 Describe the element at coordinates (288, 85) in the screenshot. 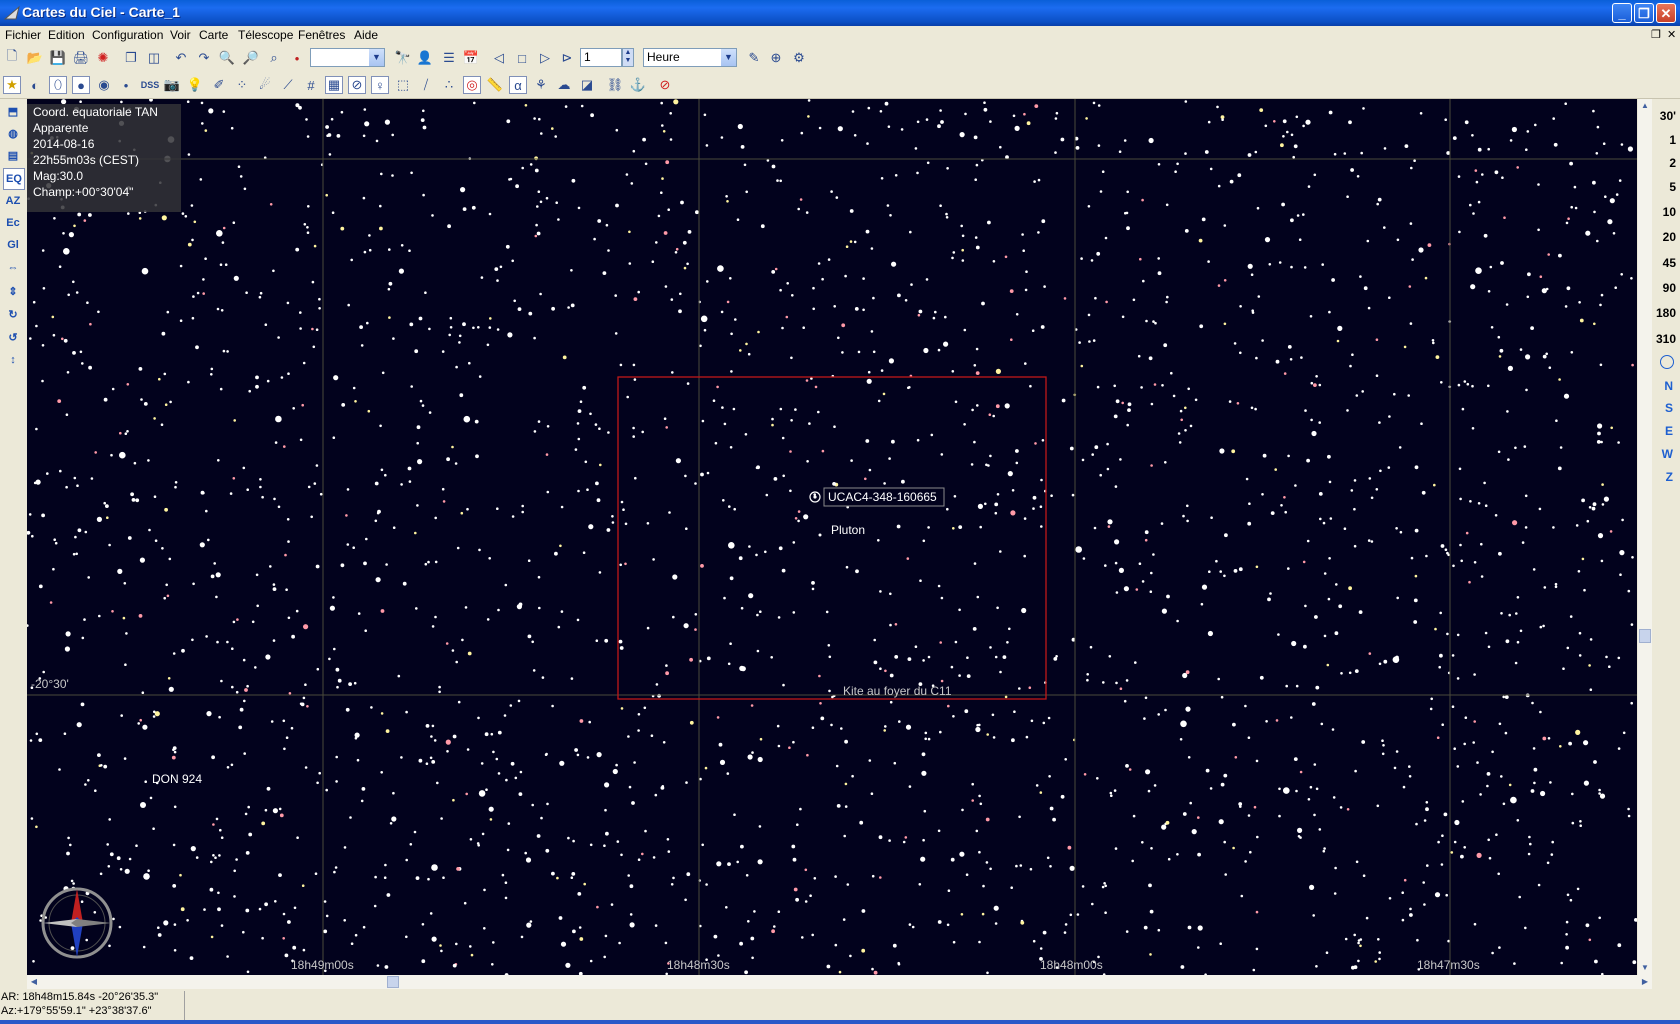

I see `milky-way-icon: ⟋` at that location.